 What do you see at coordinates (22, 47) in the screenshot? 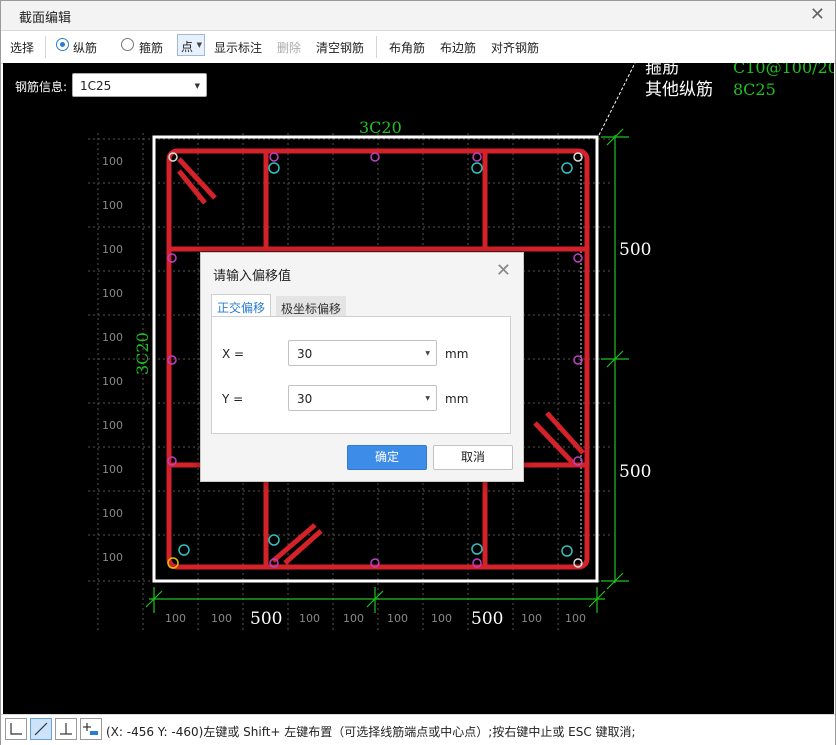
I see `select-button: 选择` at bounding box center [22, 47].